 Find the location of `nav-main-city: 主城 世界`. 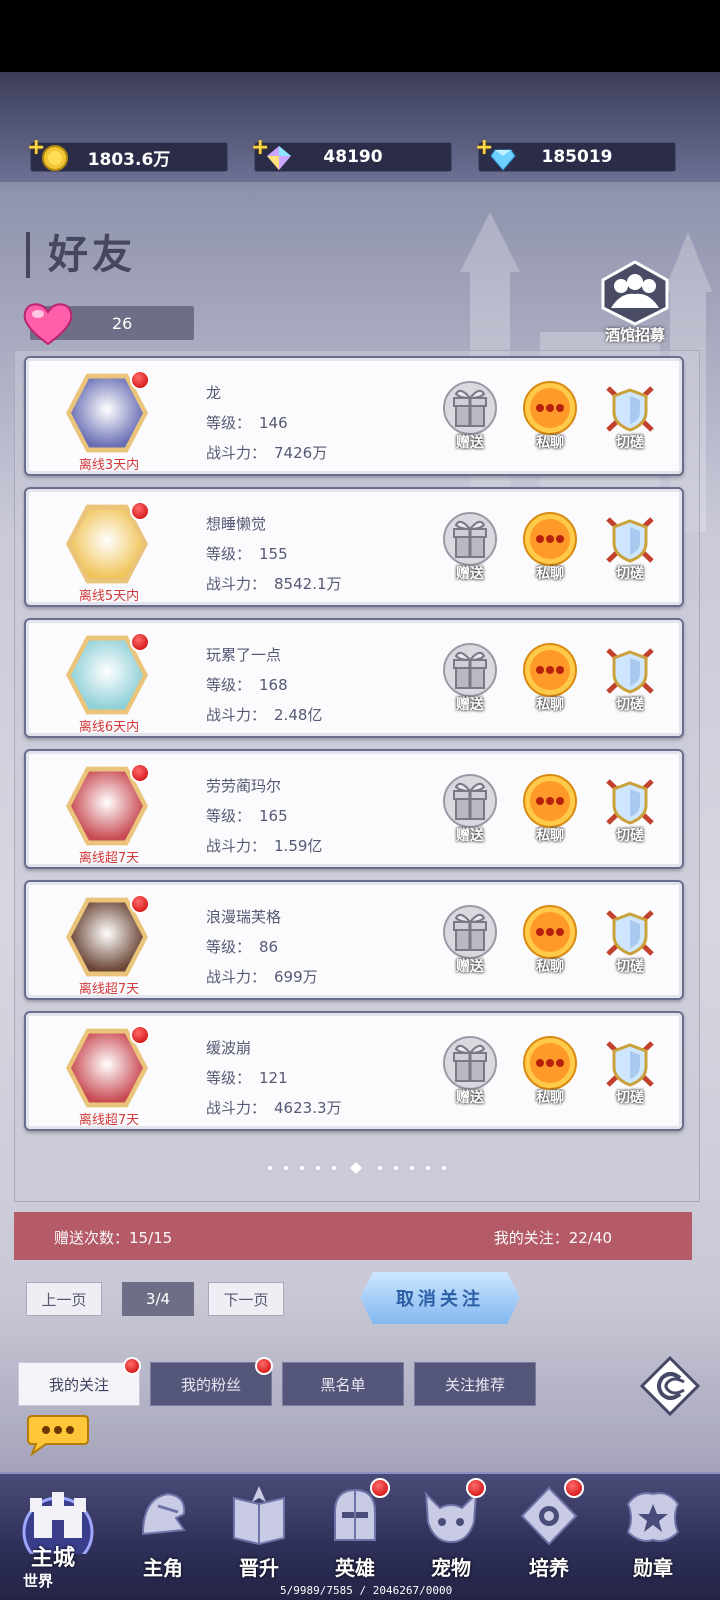

nav-main-city: 主城 世界 is located at coordinates (58, 1539).